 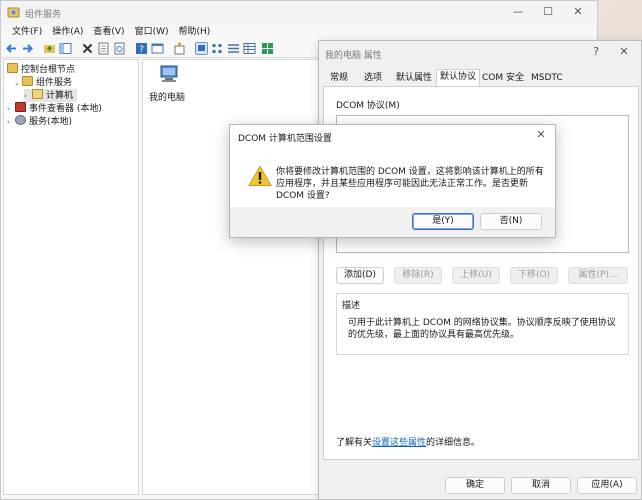 I want to click on alert-title: DCOM 计算机范围设置, so click(x=285, y=139).